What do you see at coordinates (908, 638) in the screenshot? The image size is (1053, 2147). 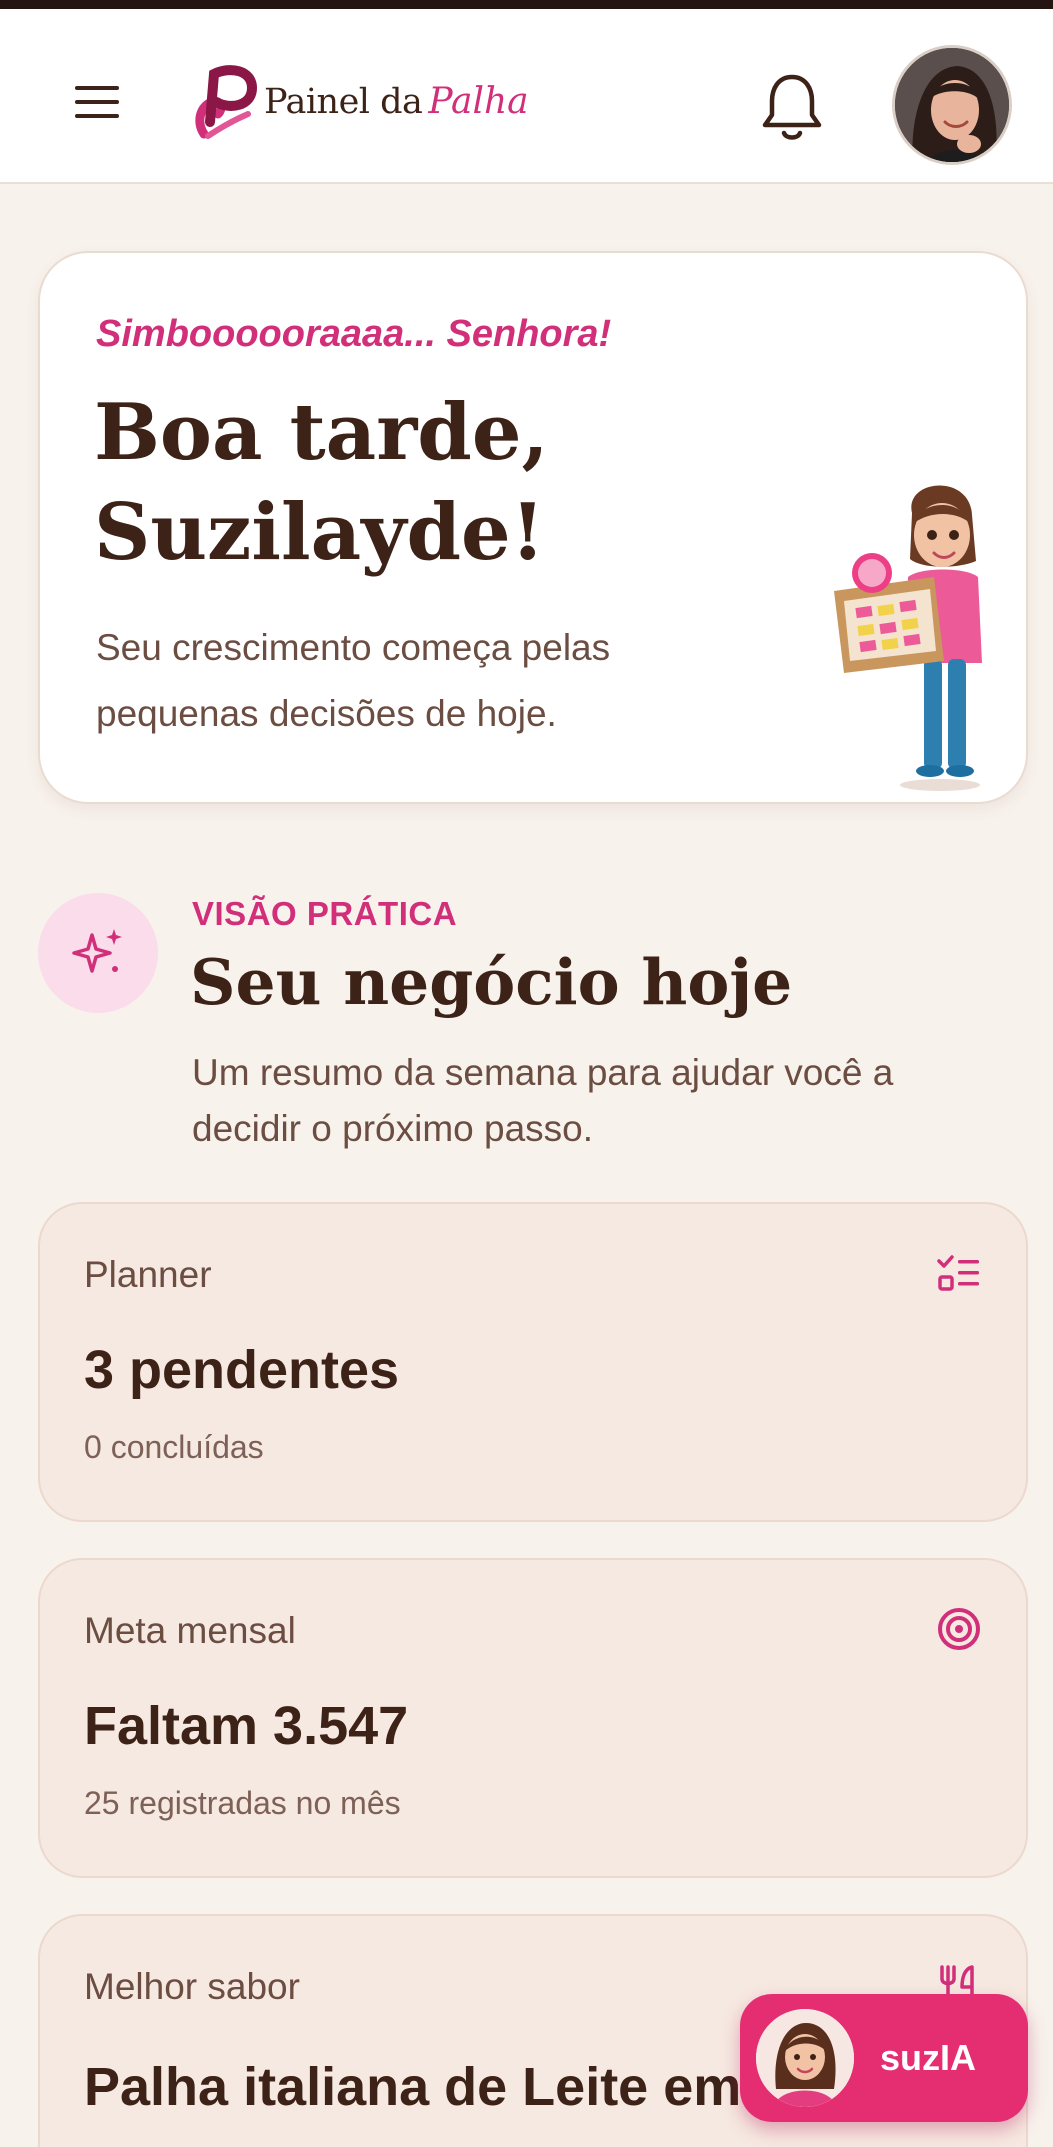 I see `mascot-illustration-icon` at bounding box center [908, 638].